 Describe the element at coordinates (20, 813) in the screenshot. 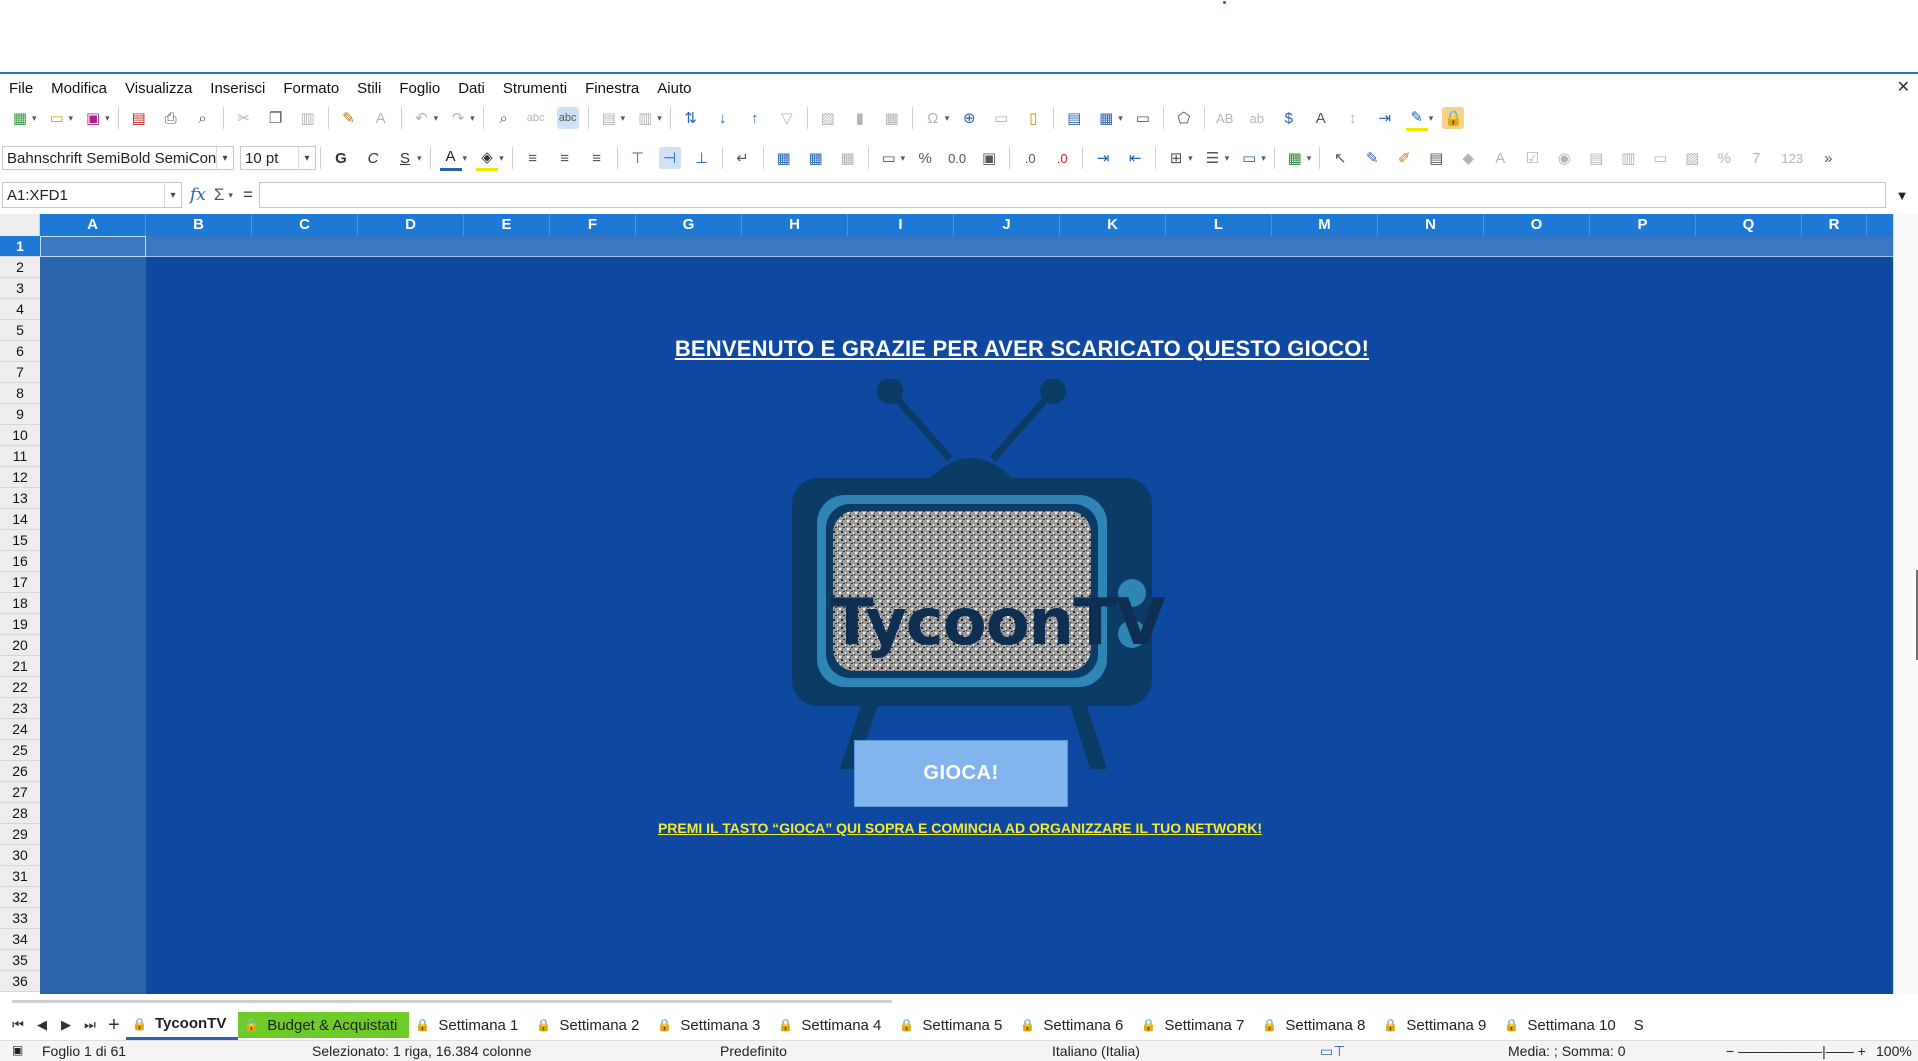

I see `row-header-28: 28` at that location.